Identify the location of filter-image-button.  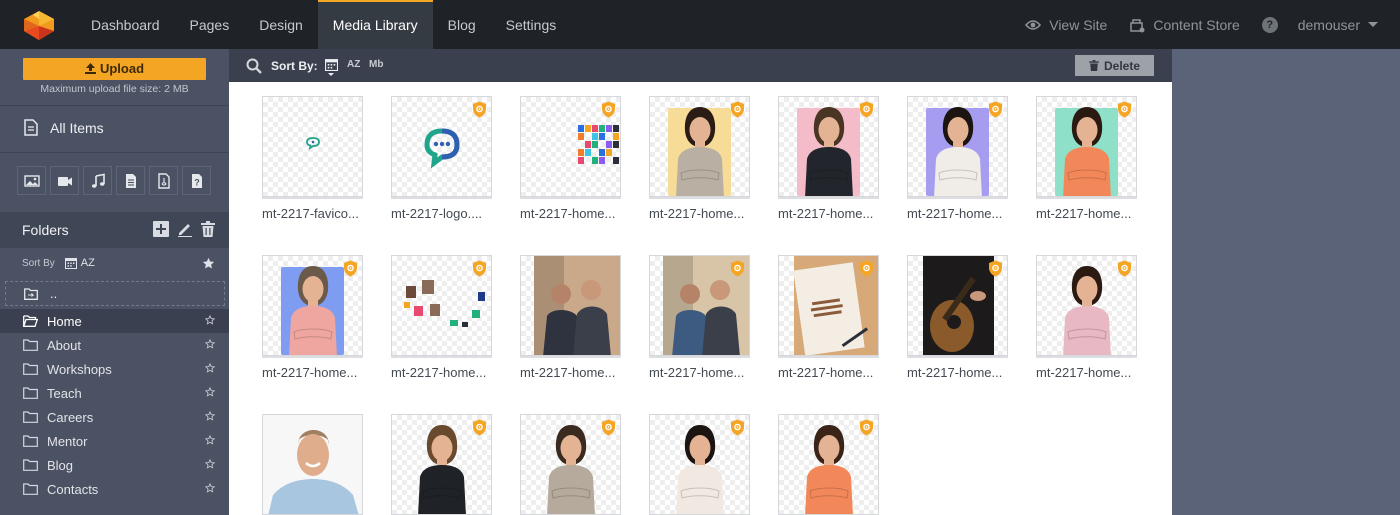
(31, 180).